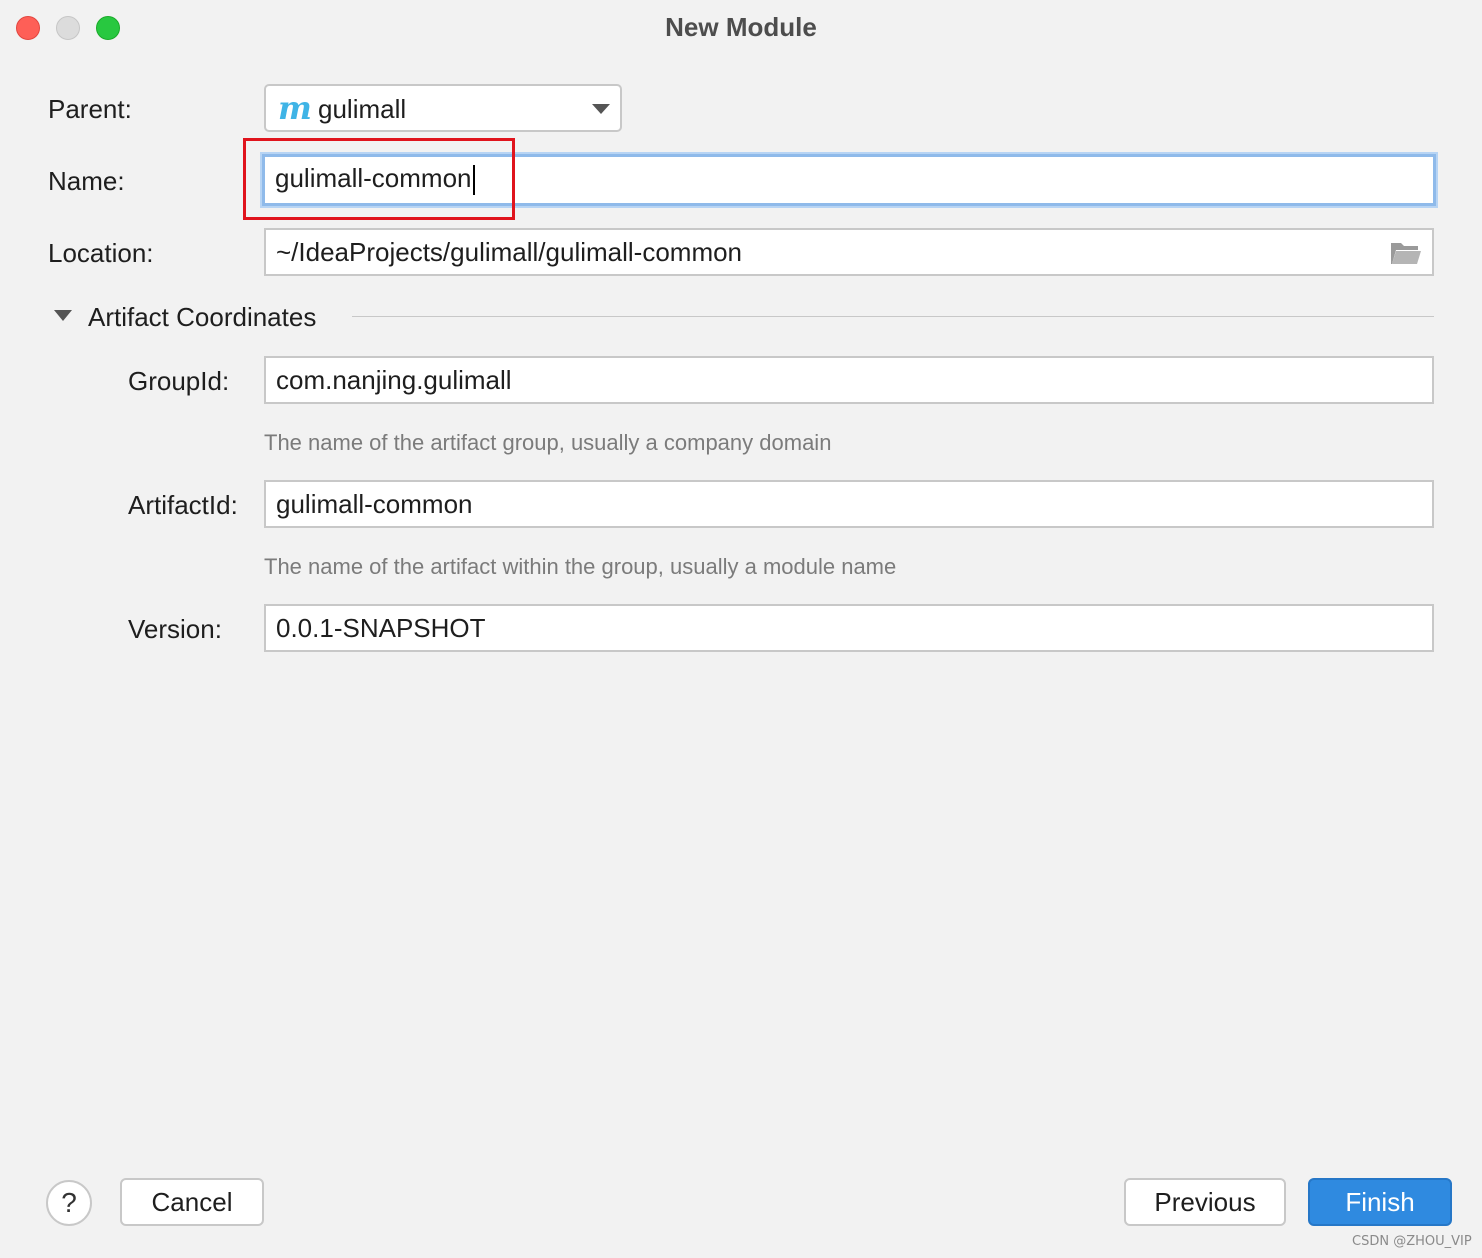  What do you see at coordinates (1412, 1241) in the screenshot?
I see `watermark: CSDN @ZHOU_VIP` at bounding box center [1412, 1241].